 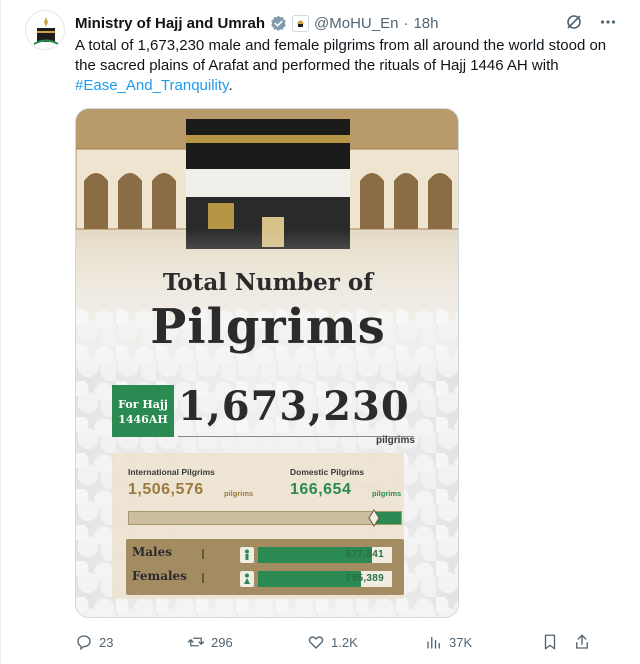 What do you see at coordinates (574, 22) in the screenshot?
I see `grok-icon` at bounding box center [574, 22].